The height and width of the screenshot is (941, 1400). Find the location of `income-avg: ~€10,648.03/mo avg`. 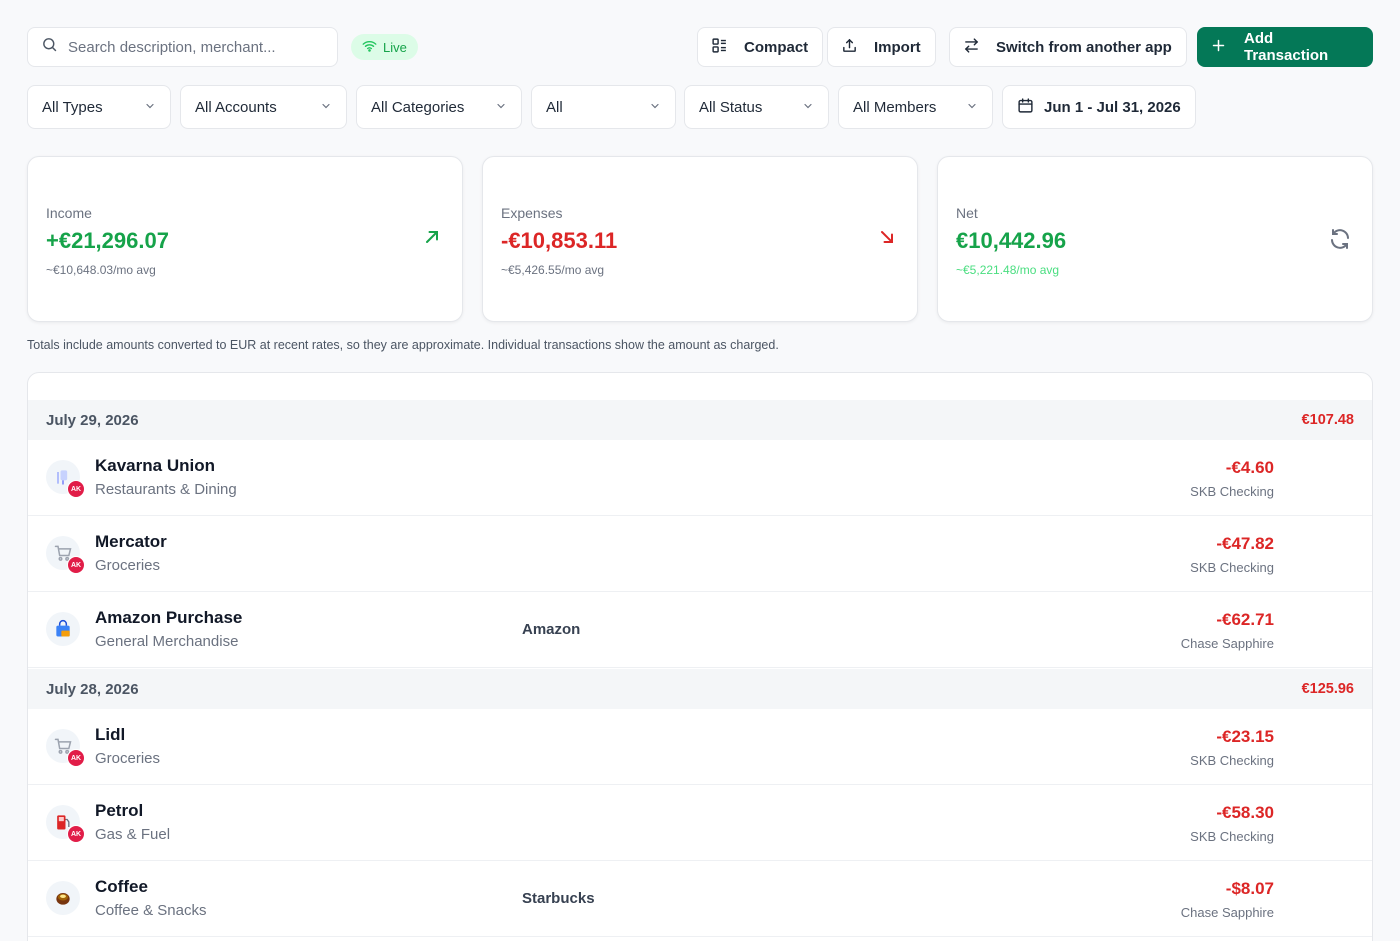

income-avg: ~€10,648.03/mo avg is located at coordinates (101, 270).